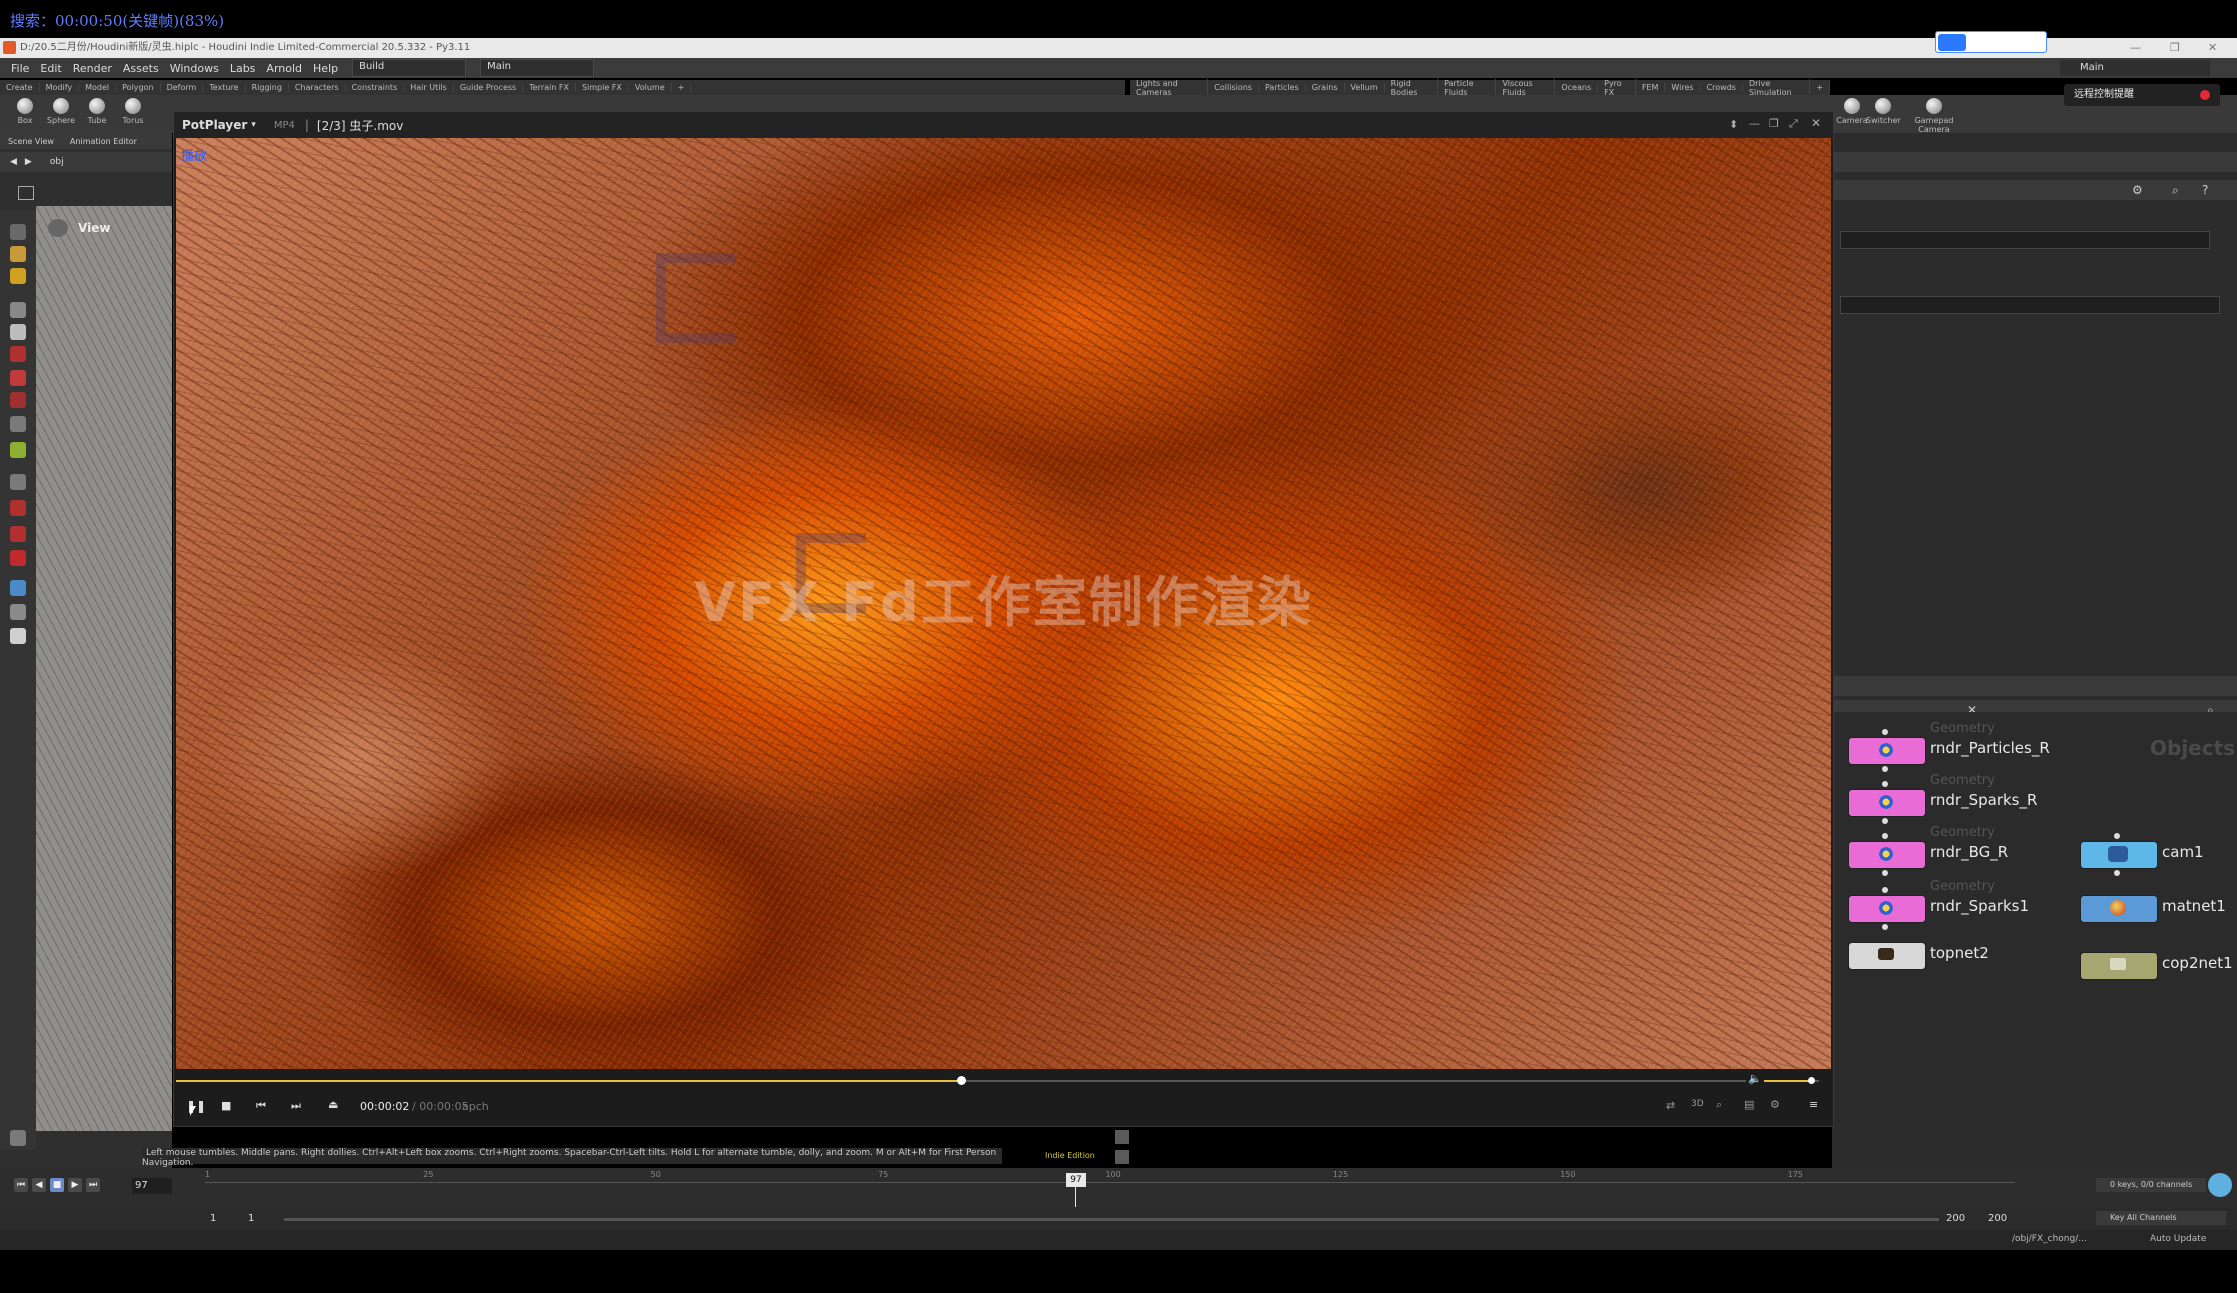 The width and height of the screenshot is (2237, 1293). What do you see at coordinates (1983, 800) in the screenshot?
I see `node-name: rndr_Sparks_R` at bounding box center [1983, 800].